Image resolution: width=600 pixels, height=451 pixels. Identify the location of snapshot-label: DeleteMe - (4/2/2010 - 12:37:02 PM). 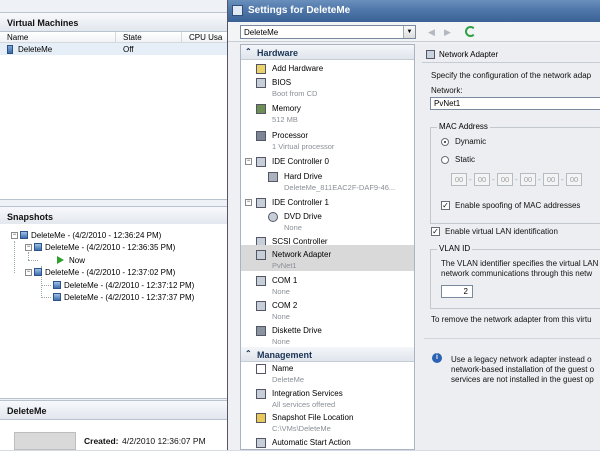
(110, 272).